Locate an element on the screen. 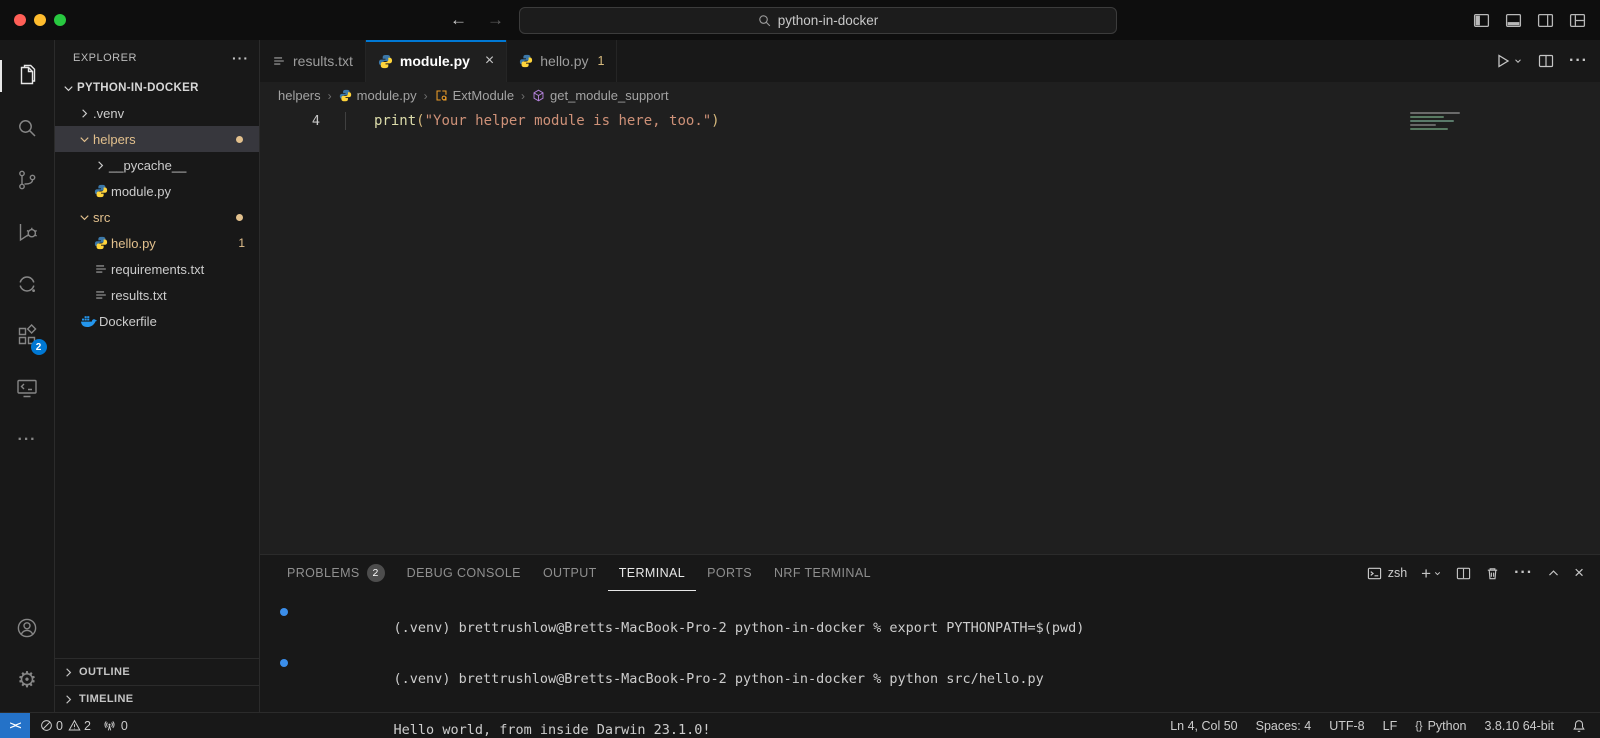 The width and height of the screenshot is (1600, 738). search-view-icon is located at coordinates (27, 128).